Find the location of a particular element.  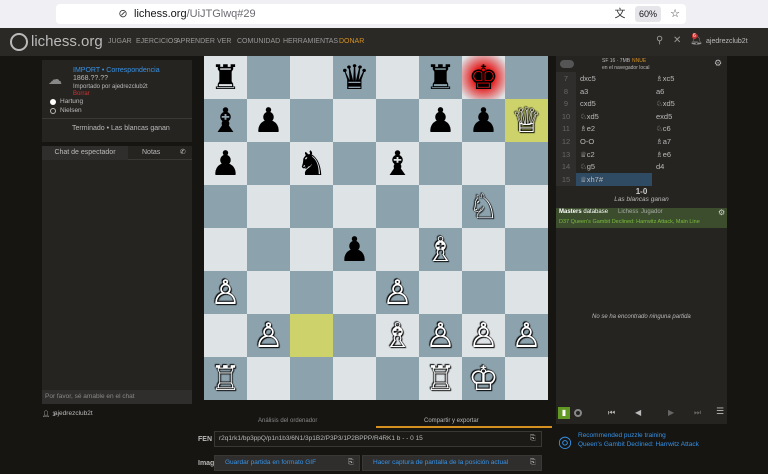

square-a3: ♙ is located at coordinates (225, 292).